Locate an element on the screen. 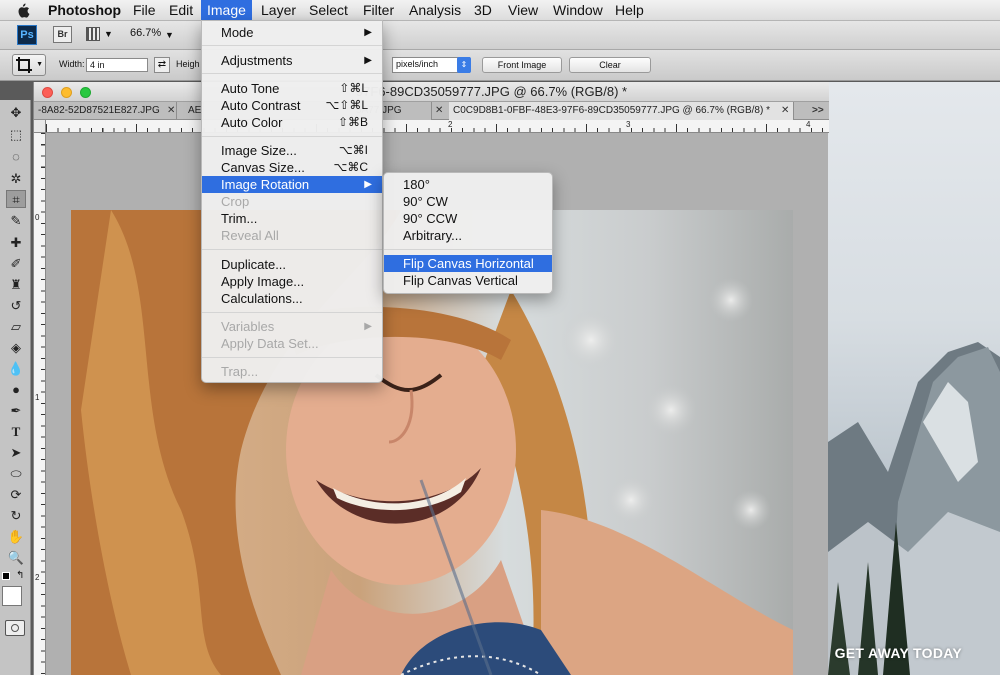  menu-analysis: Analysis is located at coordinates (435, 10).